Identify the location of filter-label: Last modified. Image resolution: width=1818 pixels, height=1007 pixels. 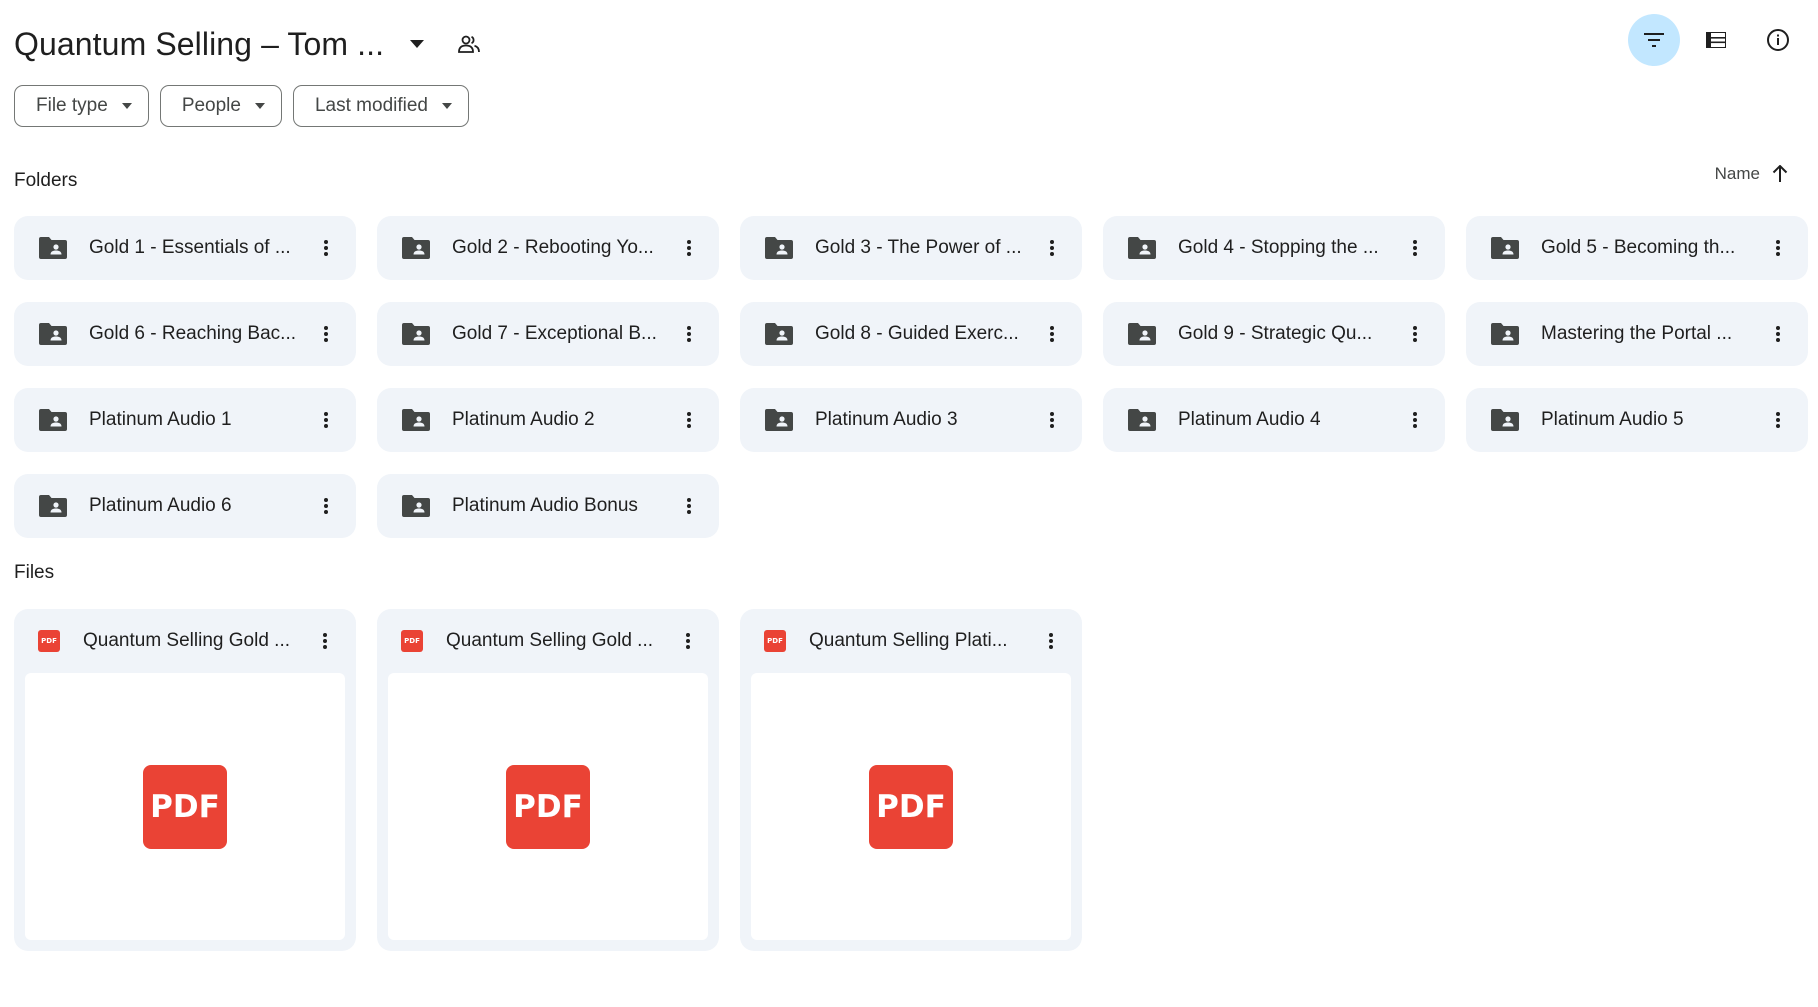
(371, 105).